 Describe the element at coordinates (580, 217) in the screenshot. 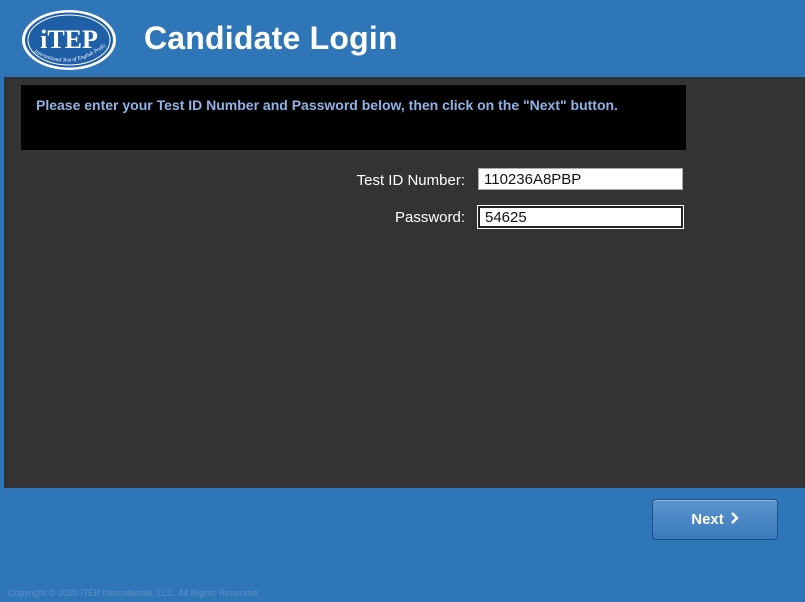

I see `password-input` at that location.